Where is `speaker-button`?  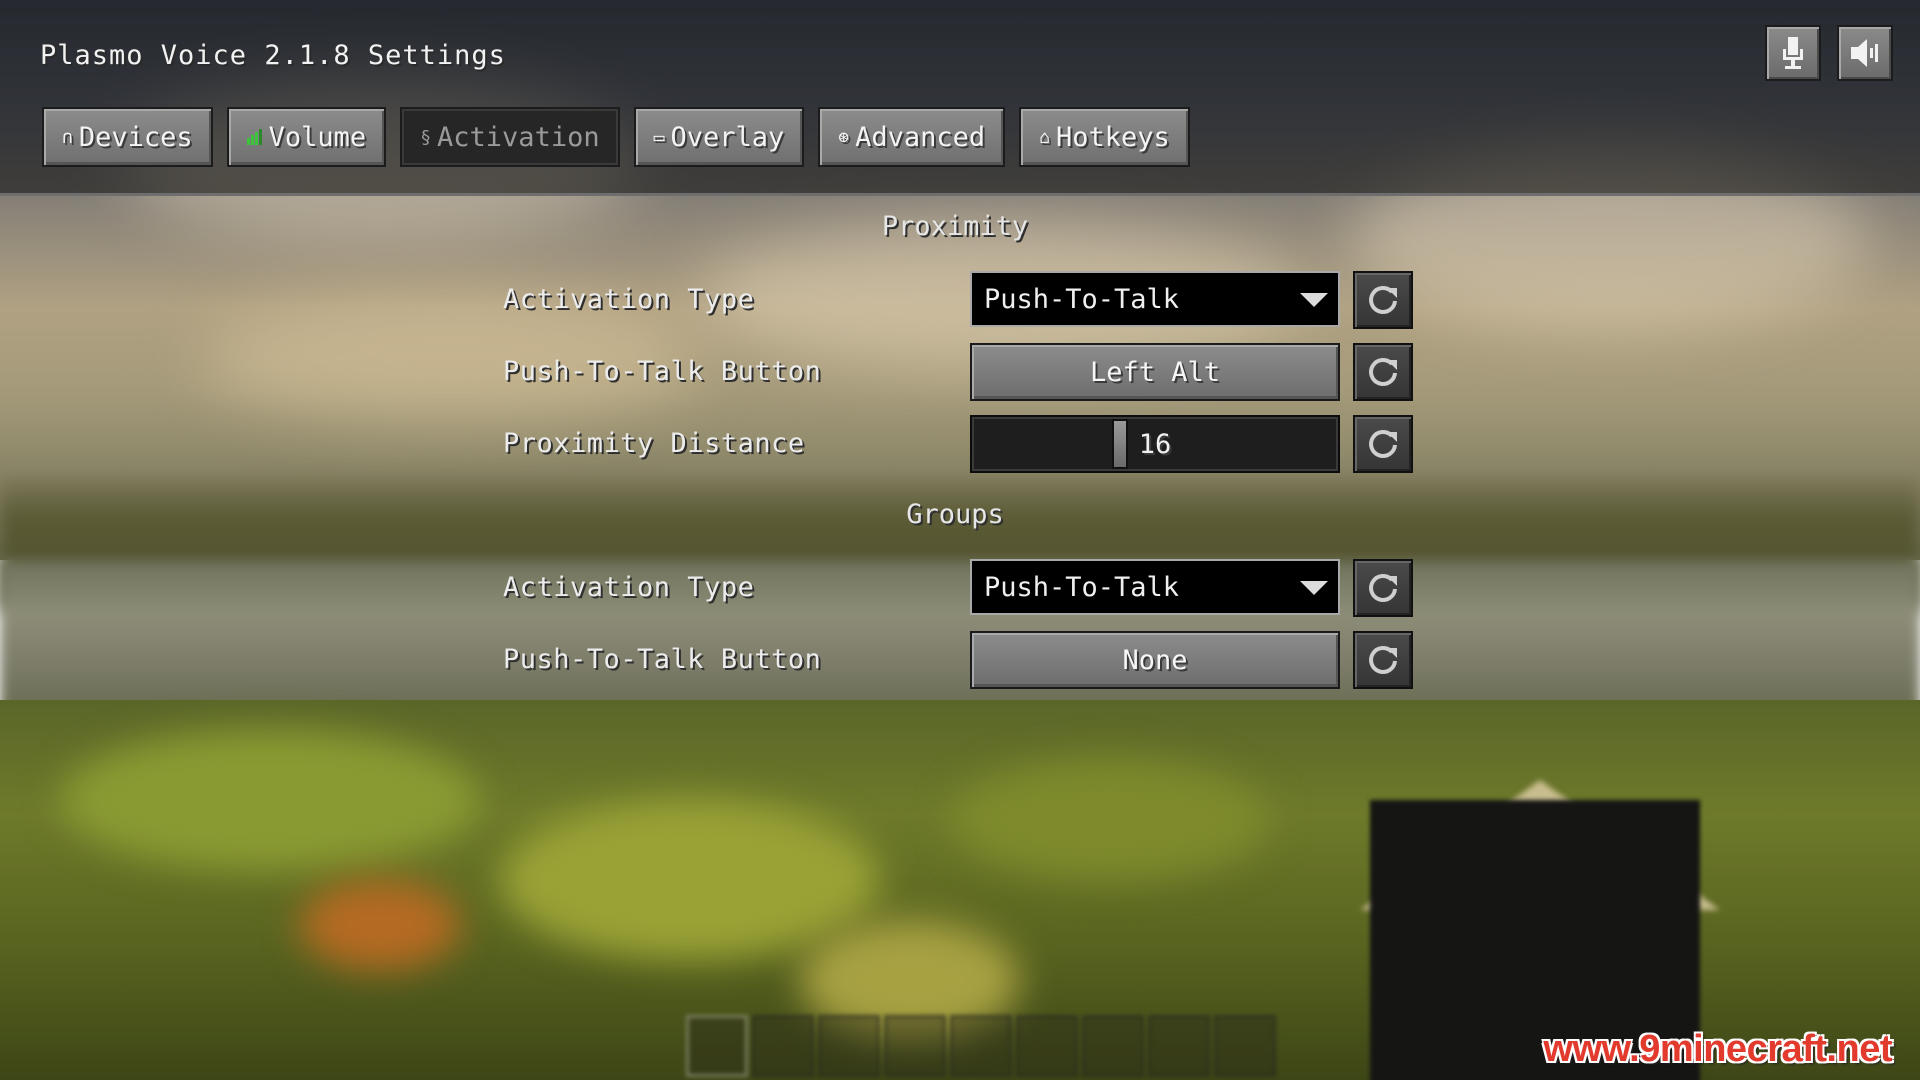 speaker-button is located at coordinates (1865, 53).